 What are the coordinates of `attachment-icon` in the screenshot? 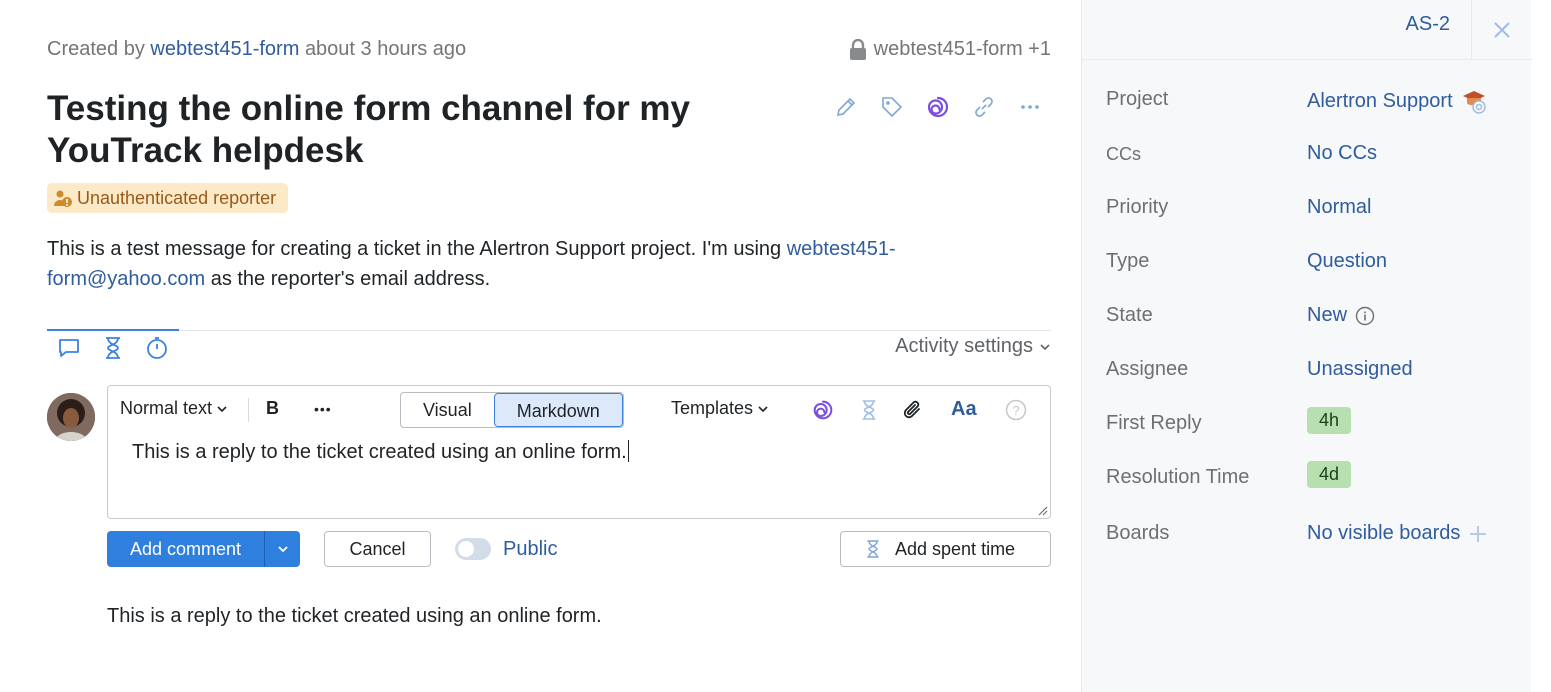 It's located at (913, 410).